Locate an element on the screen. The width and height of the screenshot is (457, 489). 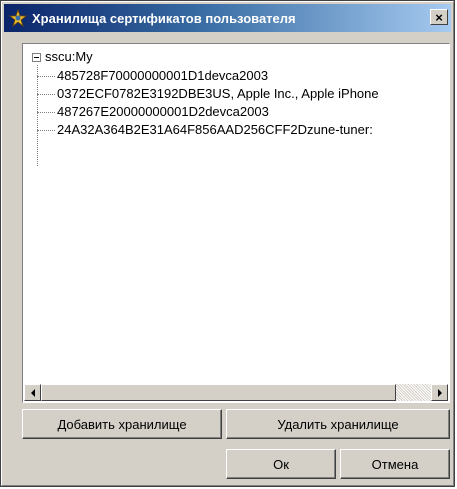
delete-store-button: Удалить хранилище is located at coordinates (338, 424).